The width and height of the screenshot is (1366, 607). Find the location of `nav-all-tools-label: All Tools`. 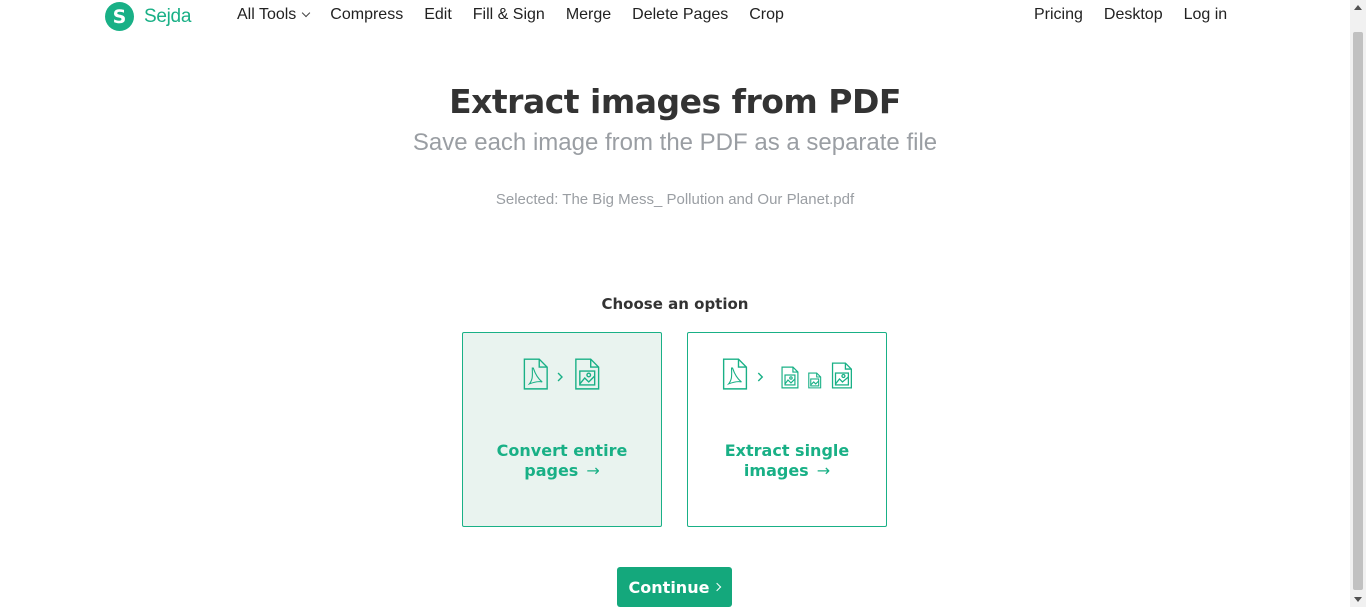

nav-all-tools-label: All Tools is located at coordinates (267, 14).